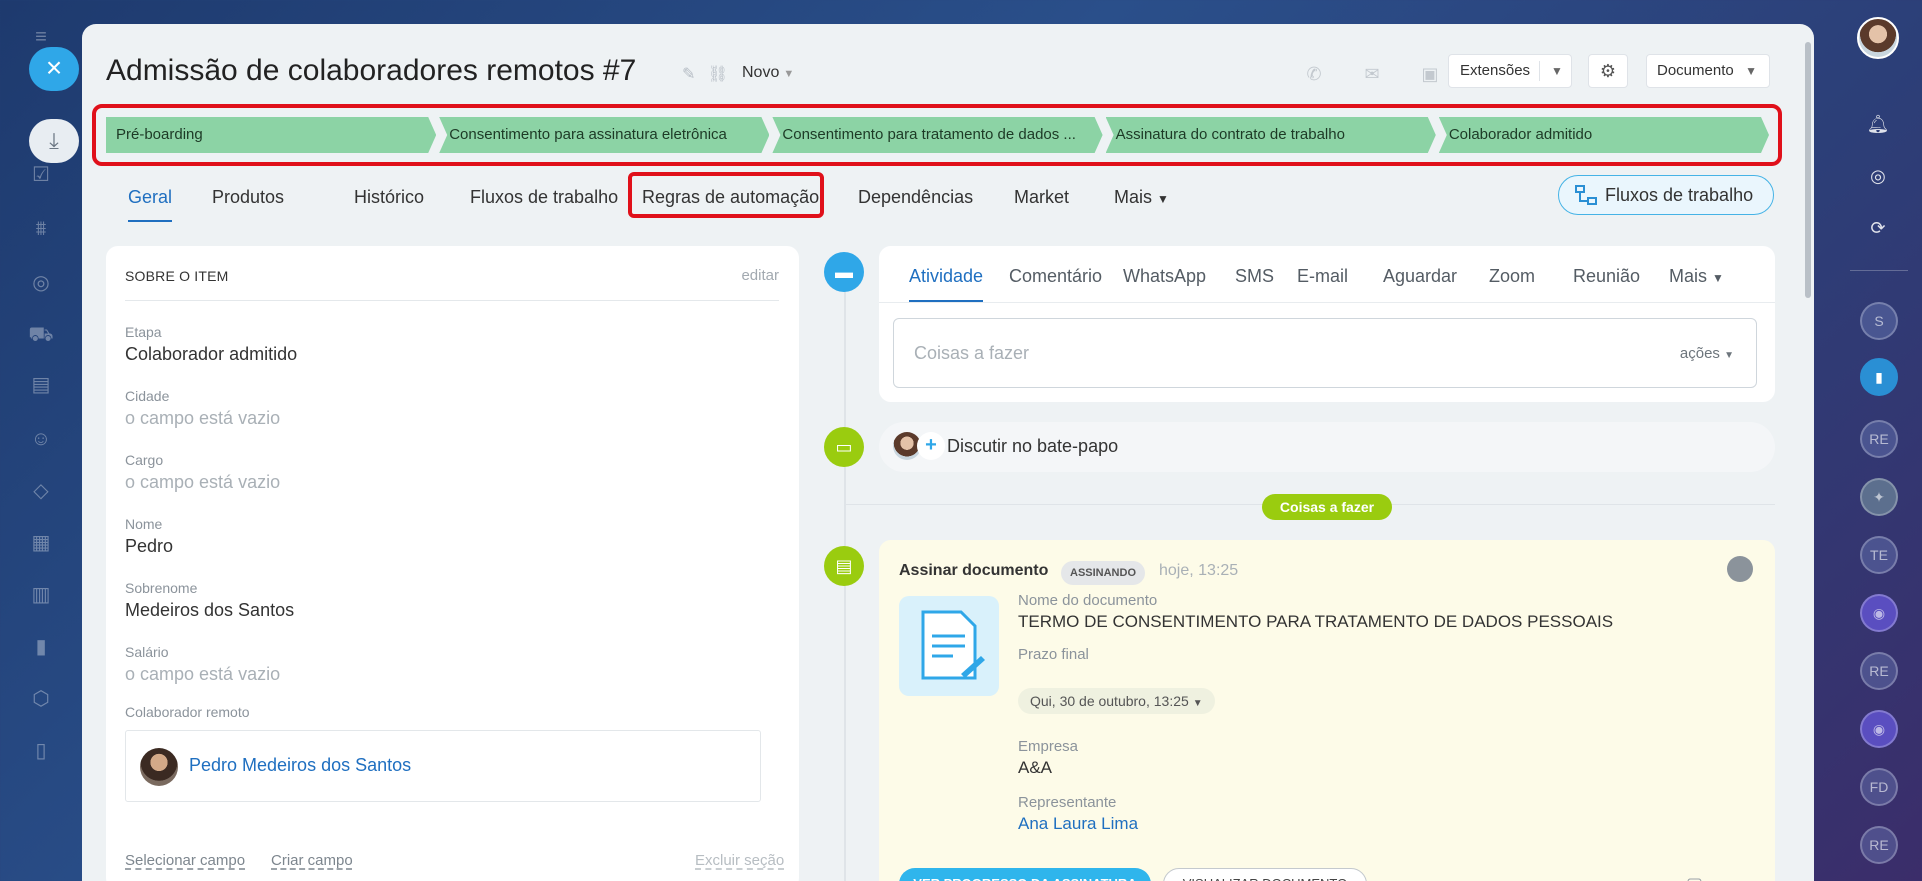 This screenshot has height=881, width=1922. Describe the element at coordinates (1199, 570) in the screenshot. I see `doc-timestamp: hoje, 13:25` at that location.